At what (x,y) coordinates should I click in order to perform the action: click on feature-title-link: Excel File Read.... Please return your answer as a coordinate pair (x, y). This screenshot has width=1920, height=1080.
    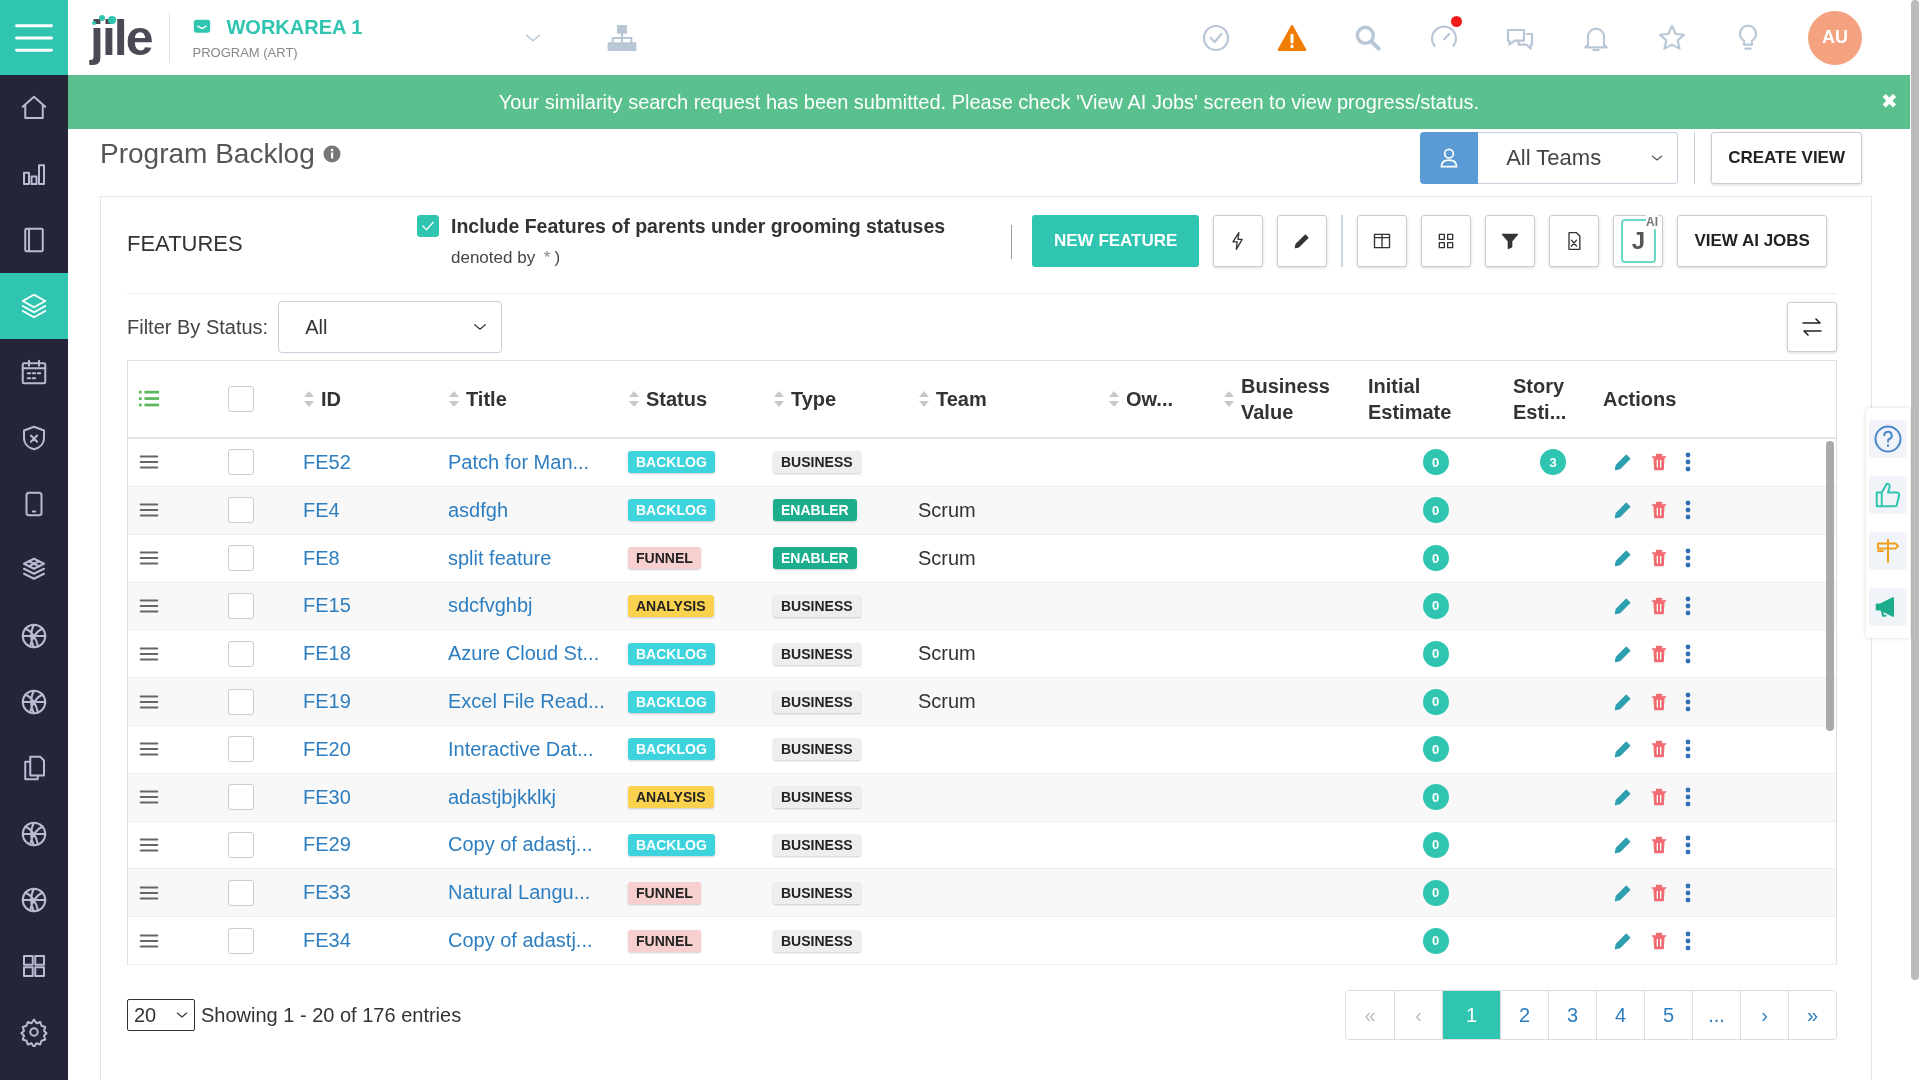
    Looking at the image, I should click on (526, 702).